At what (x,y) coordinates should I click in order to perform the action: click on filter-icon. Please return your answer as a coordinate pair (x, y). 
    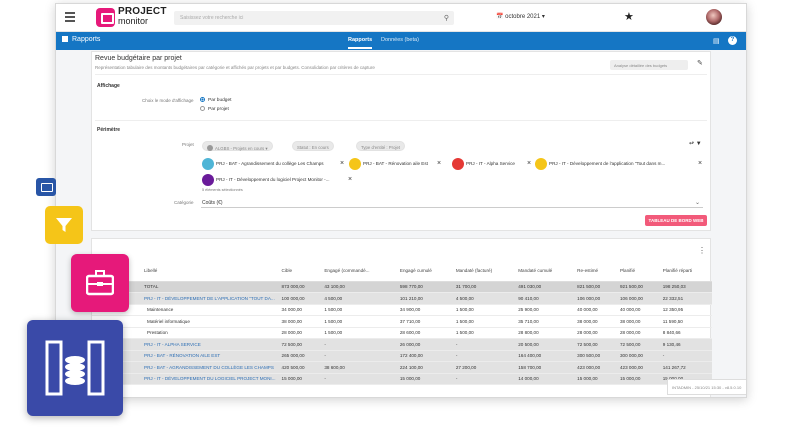
    Looking at the image, I should click on (210, 147).